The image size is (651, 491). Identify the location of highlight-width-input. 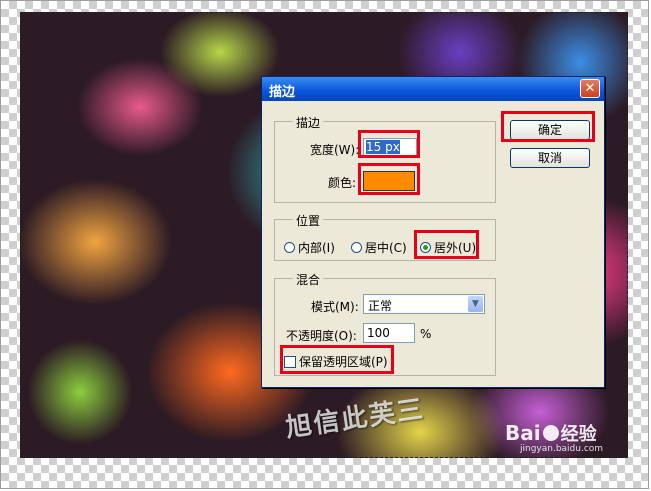
(389, 144).